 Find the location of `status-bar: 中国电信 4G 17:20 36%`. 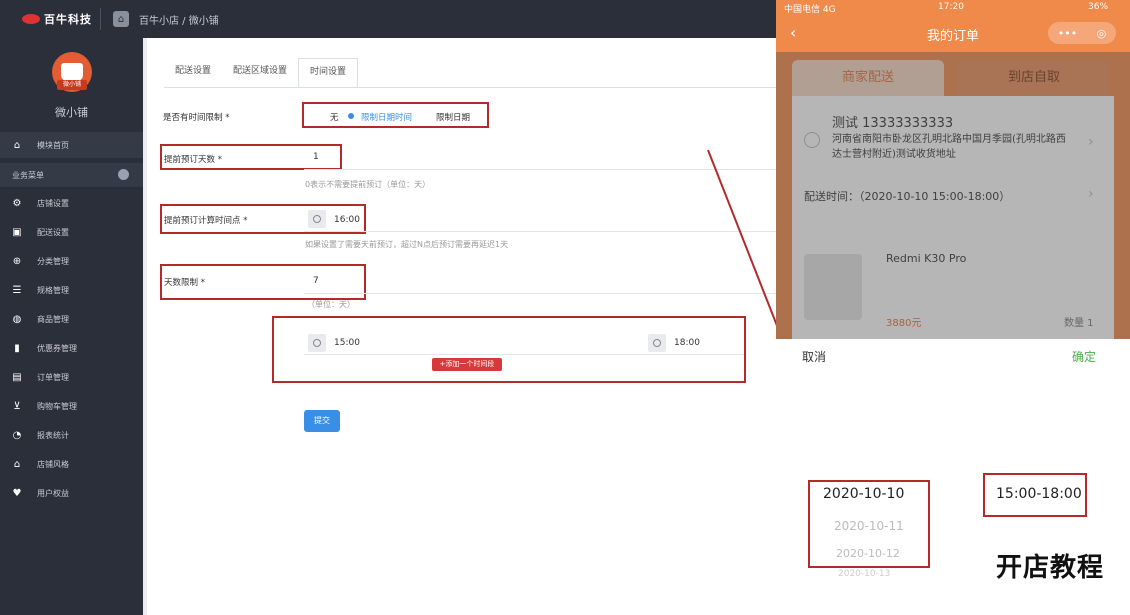

status-bar: 中国电信 4G 17:20 36% is located at coordinates (953, 8).